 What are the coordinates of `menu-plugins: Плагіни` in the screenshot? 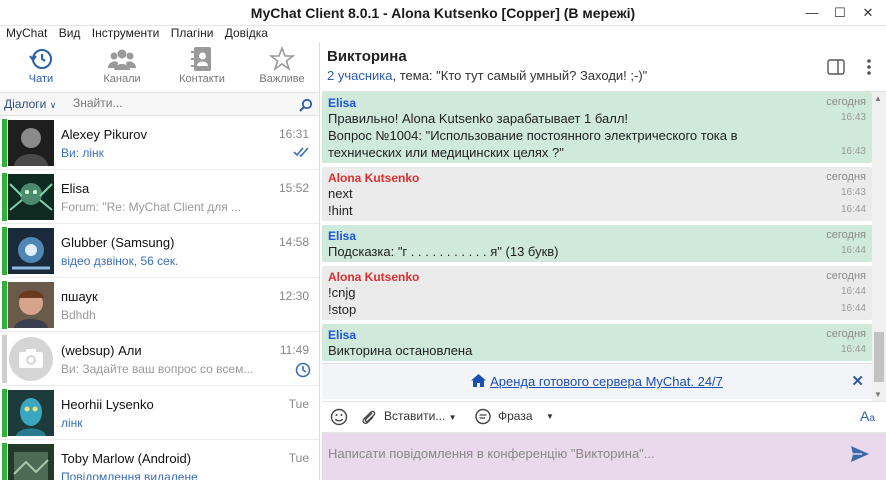 It's located at (192, 33).